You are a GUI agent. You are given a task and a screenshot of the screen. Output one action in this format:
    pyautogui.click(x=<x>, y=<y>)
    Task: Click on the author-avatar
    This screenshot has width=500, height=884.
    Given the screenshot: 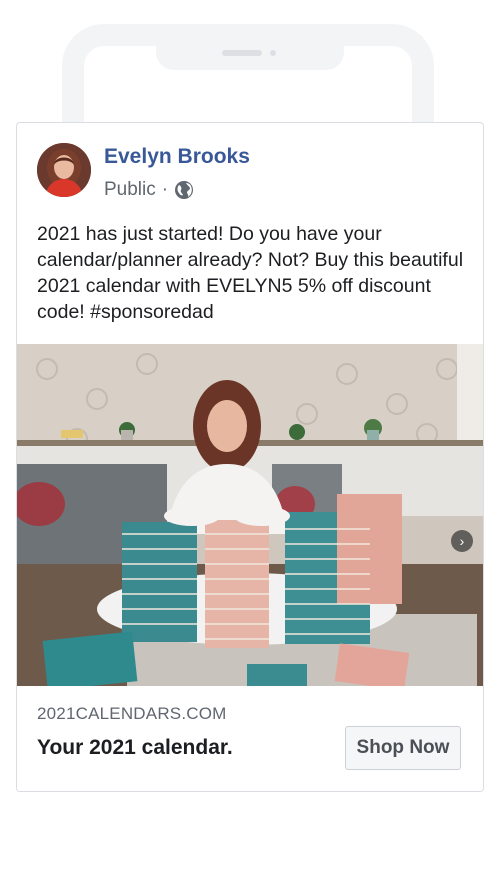 What is the action you would take?
    pyautogui.click(x=64, y=170)
    